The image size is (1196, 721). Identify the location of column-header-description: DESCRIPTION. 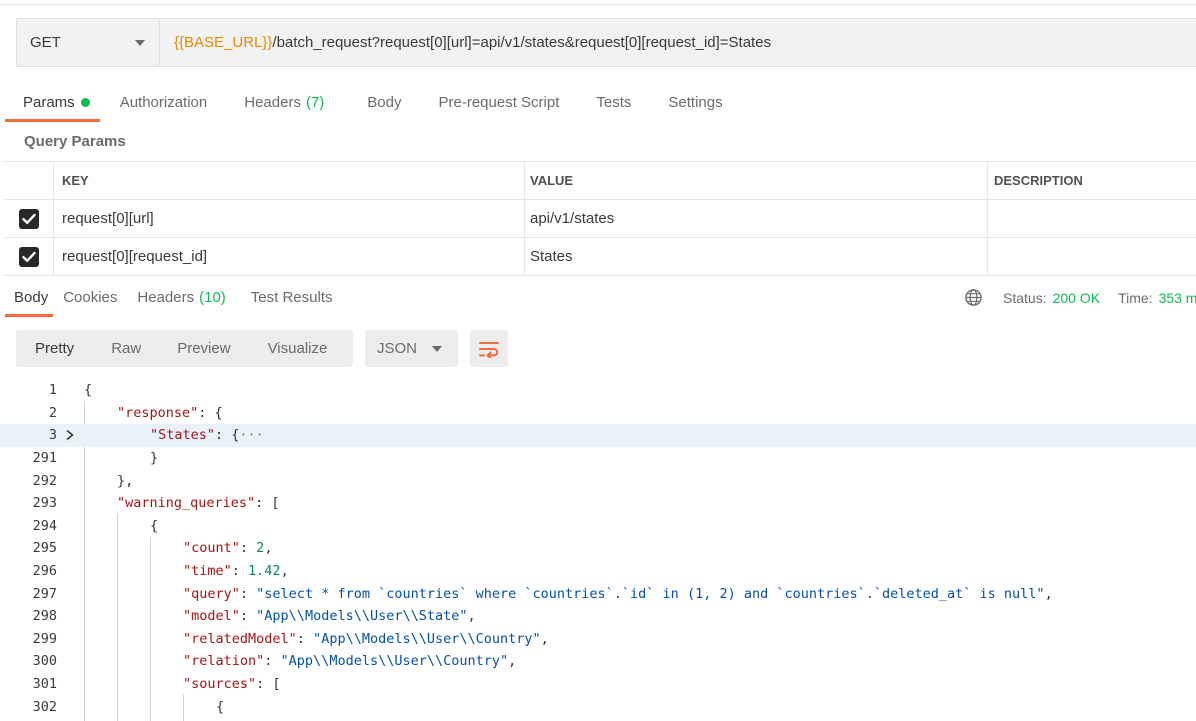
(1038, 180).